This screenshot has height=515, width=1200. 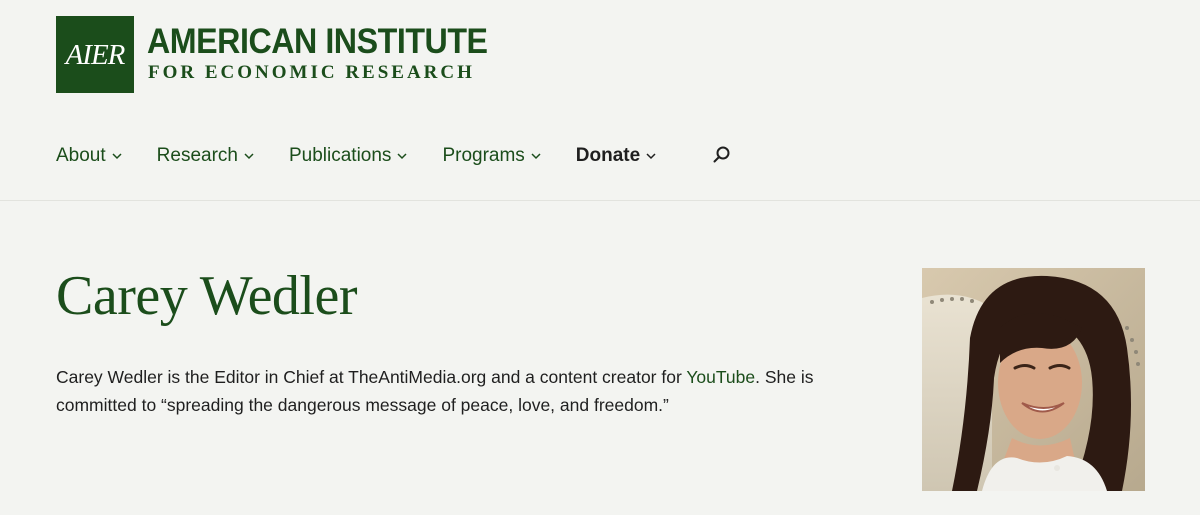 I want to click on youtube-link: YouTube, so click(x=720, y=377).